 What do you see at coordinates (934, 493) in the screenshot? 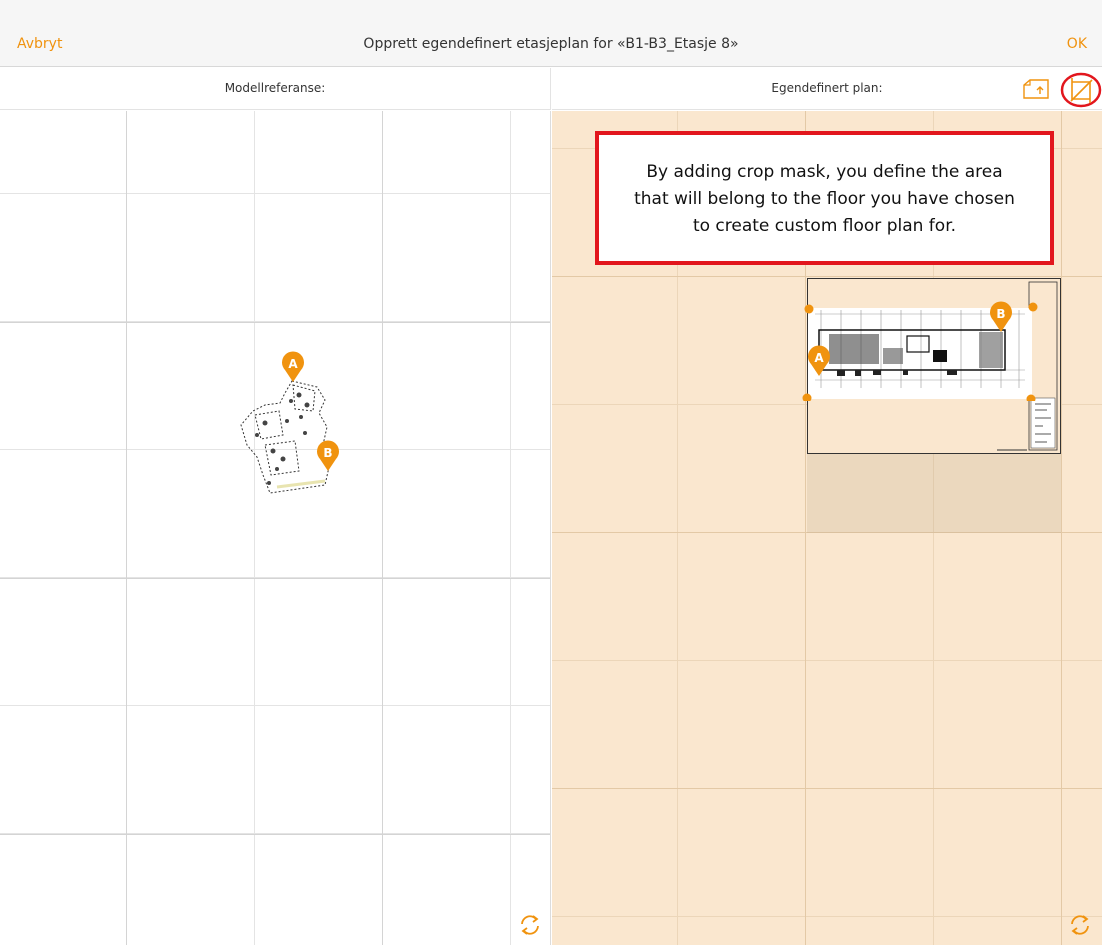
I see `sheet-shadow` at bounding box center [934, 493].